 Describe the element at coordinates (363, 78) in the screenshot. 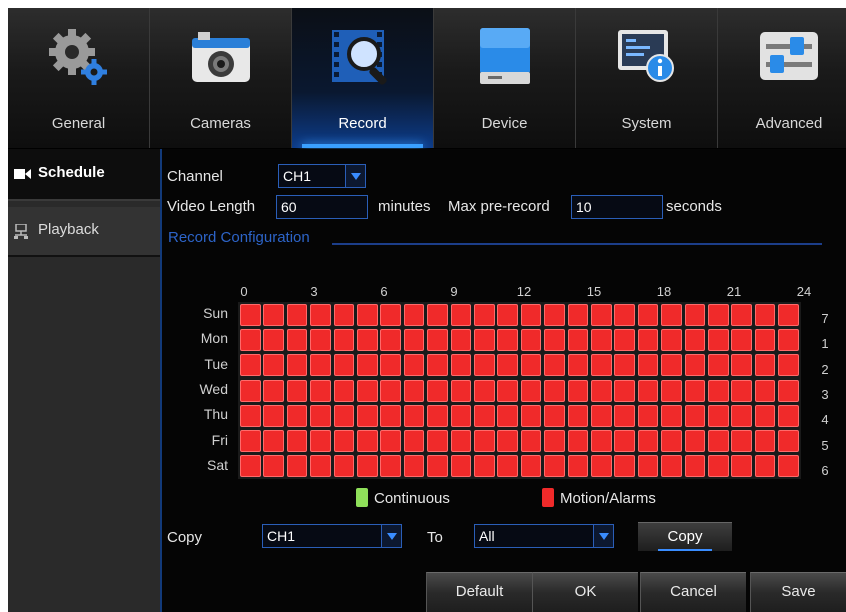

I see `tab-record: Record` at that location.